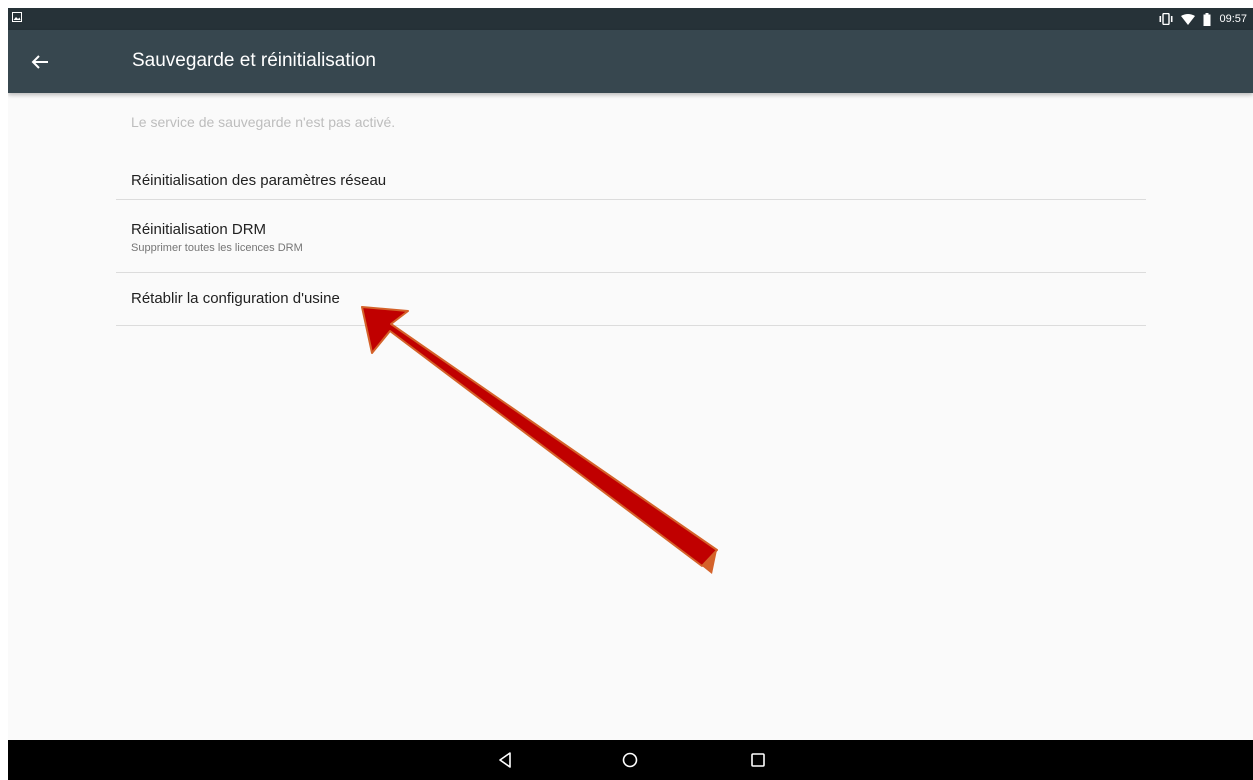 The image size is (1253, 780). Describe the element at coordinates (40, 62) in the screenshot. I see `arrow-back-icon` at that location.